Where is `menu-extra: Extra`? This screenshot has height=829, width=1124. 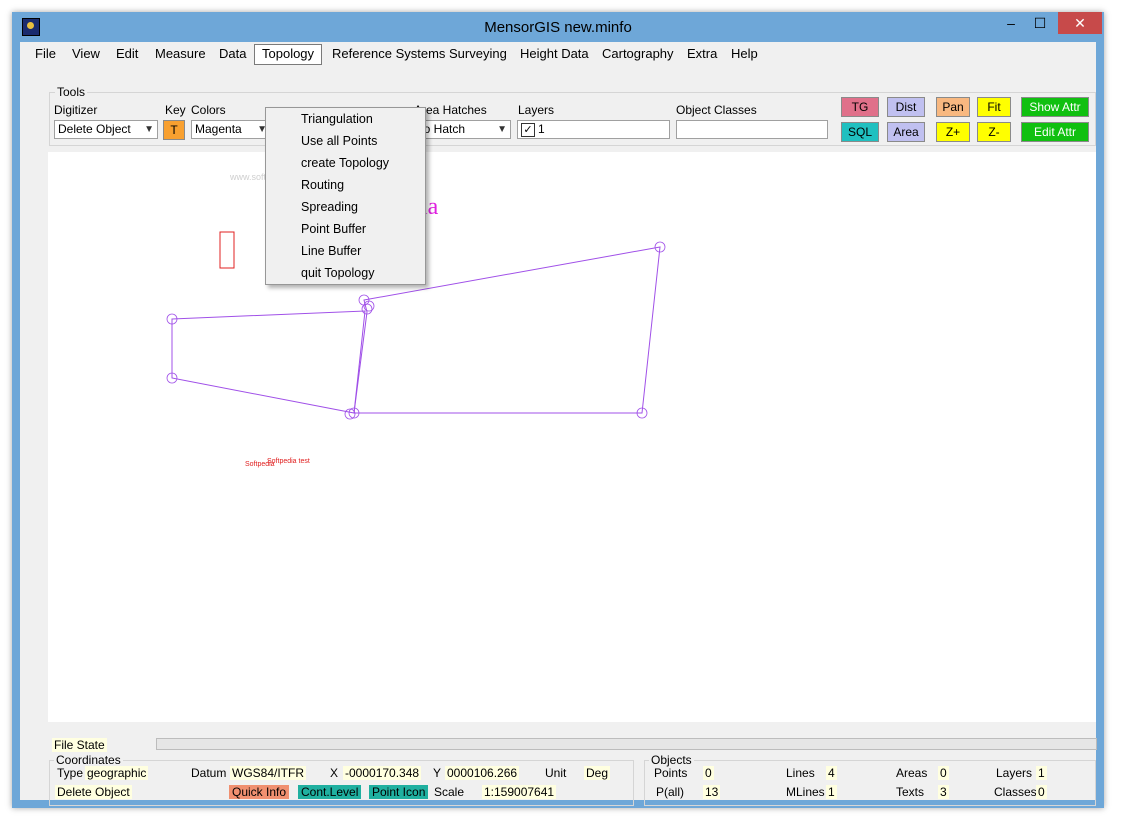
menu-extra: Extra is located at coordinates (702, 53).